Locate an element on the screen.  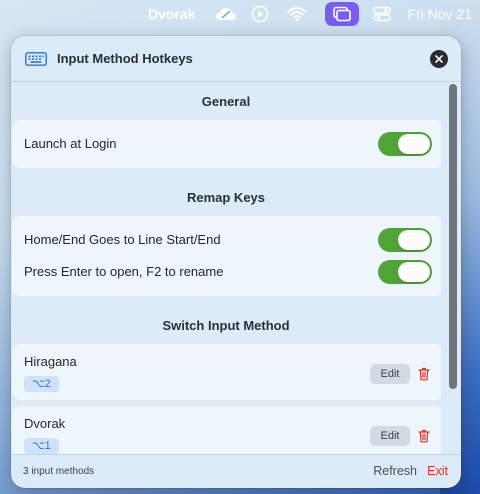
menu-bar-clock: Fri Nov 21 is located at coordinates (439, 14).